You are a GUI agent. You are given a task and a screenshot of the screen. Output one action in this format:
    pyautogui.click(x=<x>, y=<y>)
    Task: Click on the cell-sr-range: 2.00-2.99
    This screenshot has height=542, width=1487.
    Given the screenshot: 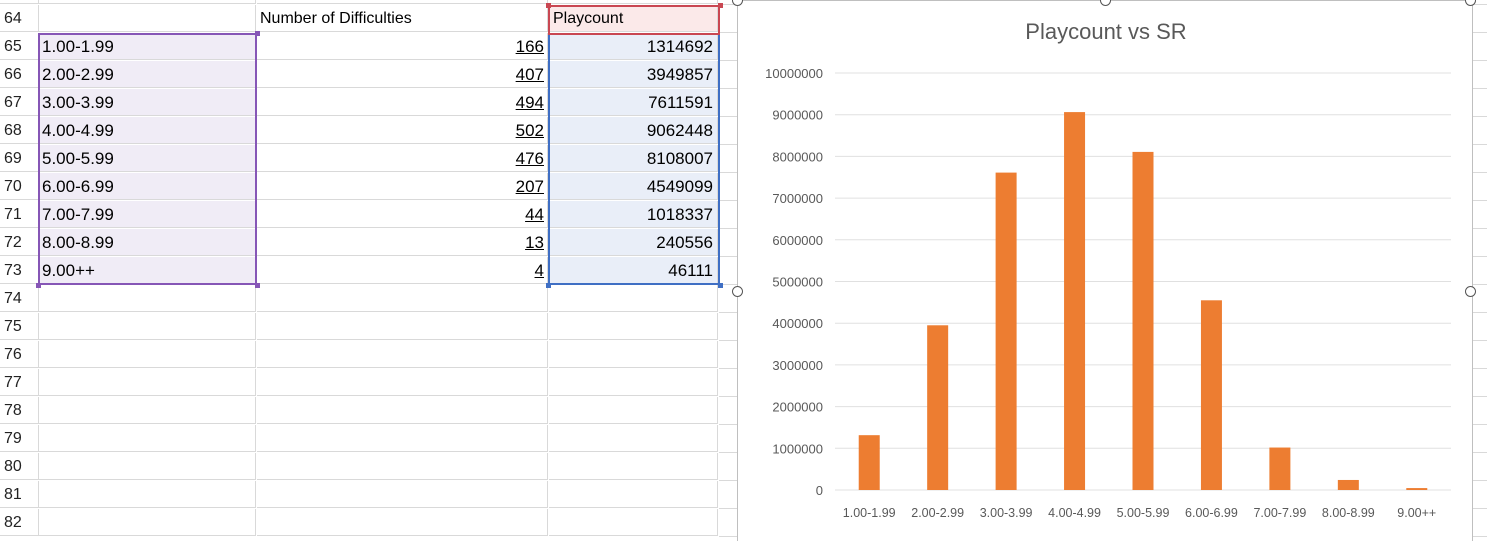 What is the action you would take?
    pyautogui.click(x=147, y=74)
    